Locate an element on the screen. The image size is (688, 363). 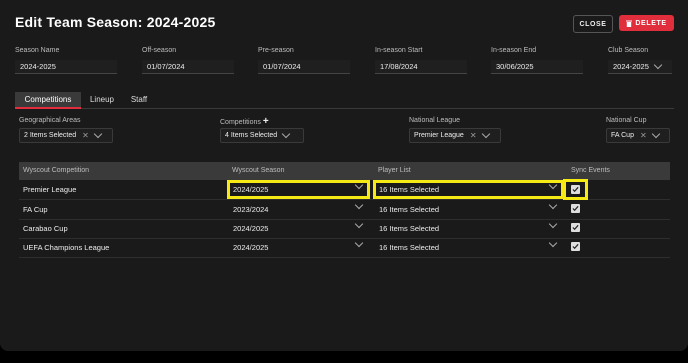
tab-competitions: Competitions is located at coordinates (48, 100).